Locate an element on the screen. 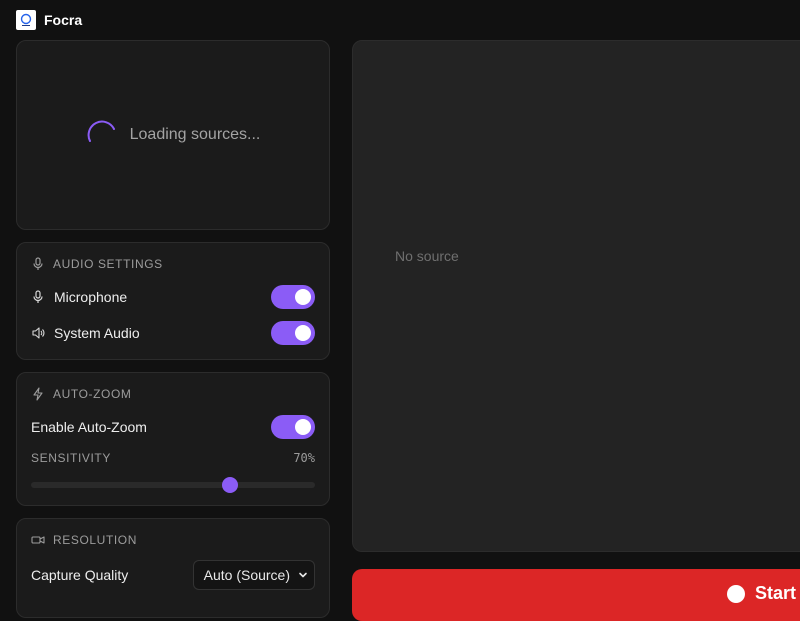  auto-zoom-header: AUTO-ZOOM is located at coordinates (81, 394).